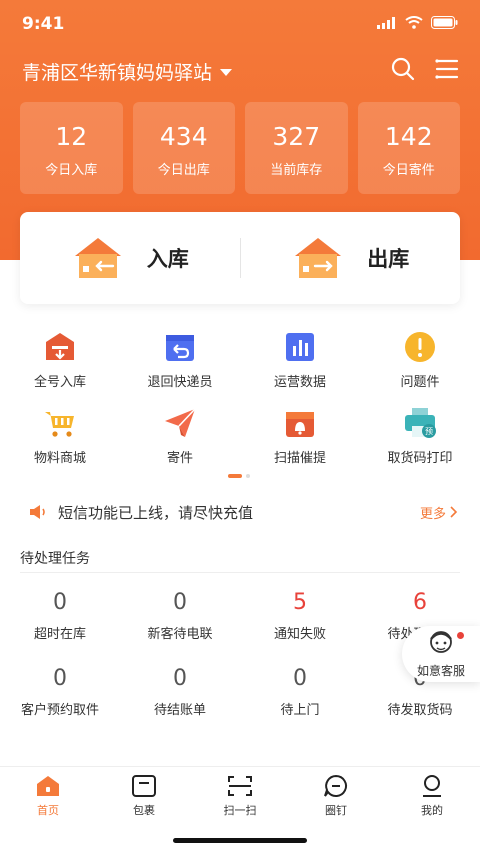  I want to click on task-label: 待上门, so click(300, 710).